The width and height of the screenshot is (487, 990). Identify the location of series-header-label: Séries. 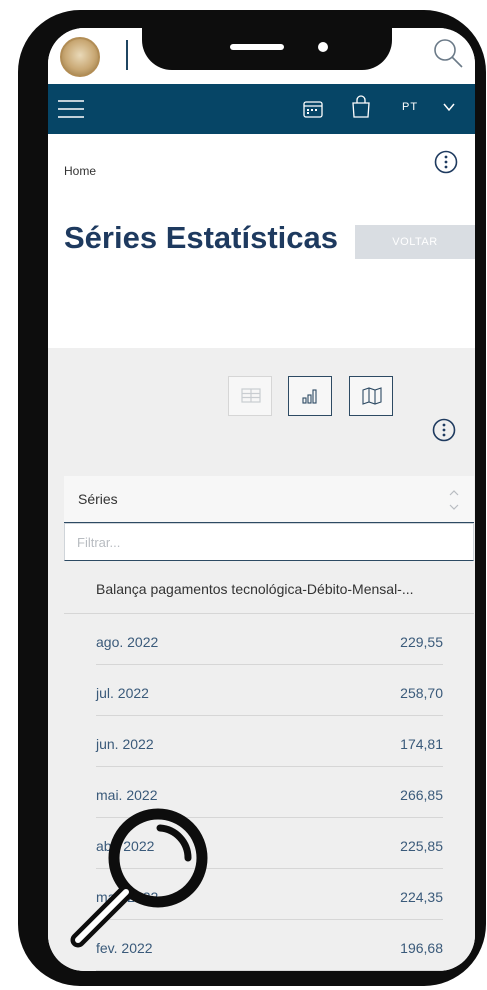
(98, 499).